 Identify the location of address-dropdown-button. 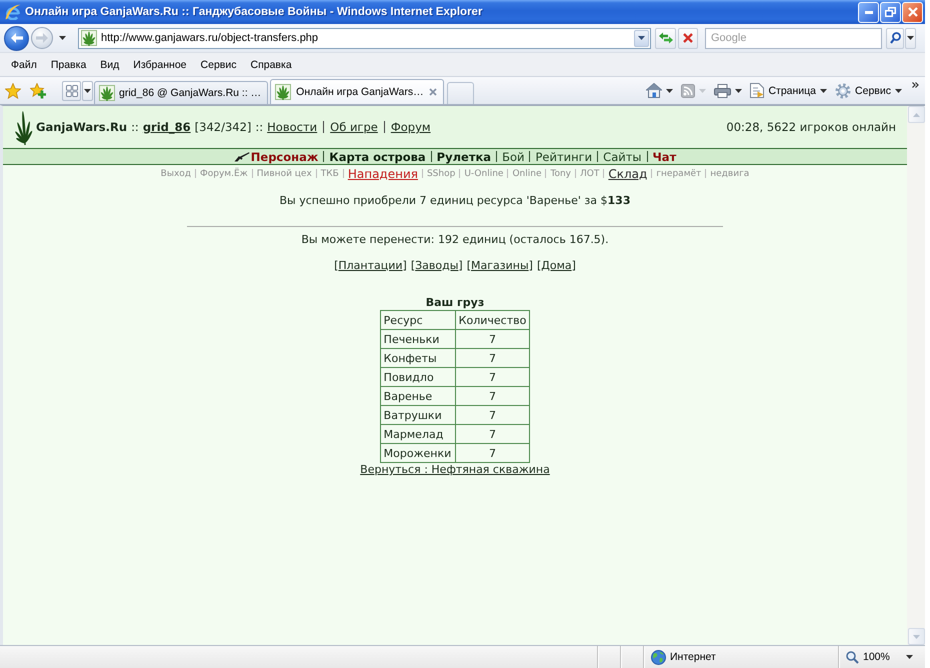
(641, 38).